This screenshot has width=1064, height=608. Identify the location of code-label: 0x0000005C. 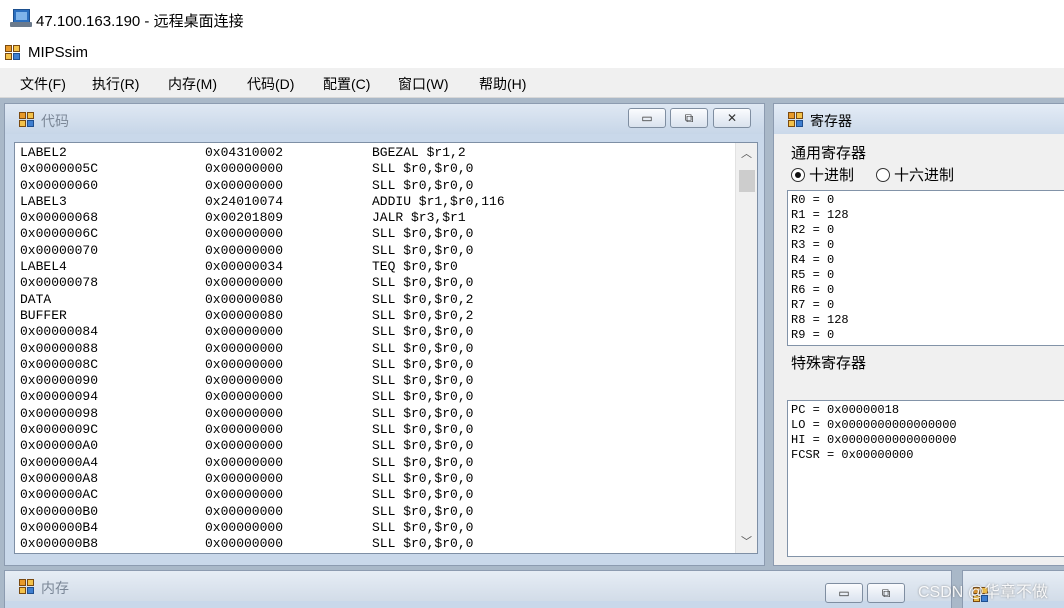
(59, 169).